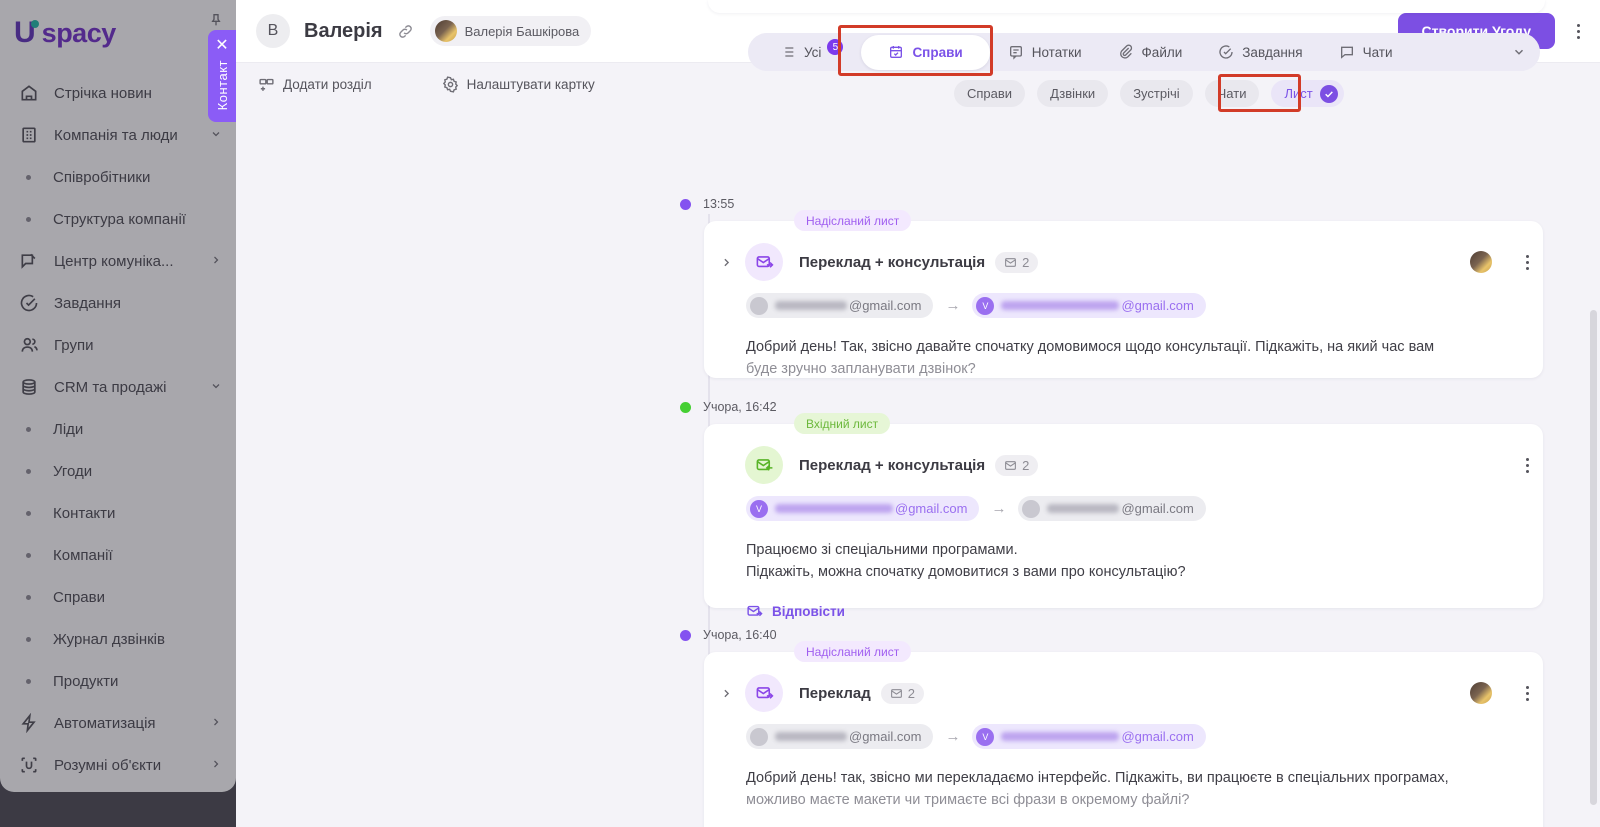  I want to click on timeline-entry-meta: 13:55, so click(707, 204).